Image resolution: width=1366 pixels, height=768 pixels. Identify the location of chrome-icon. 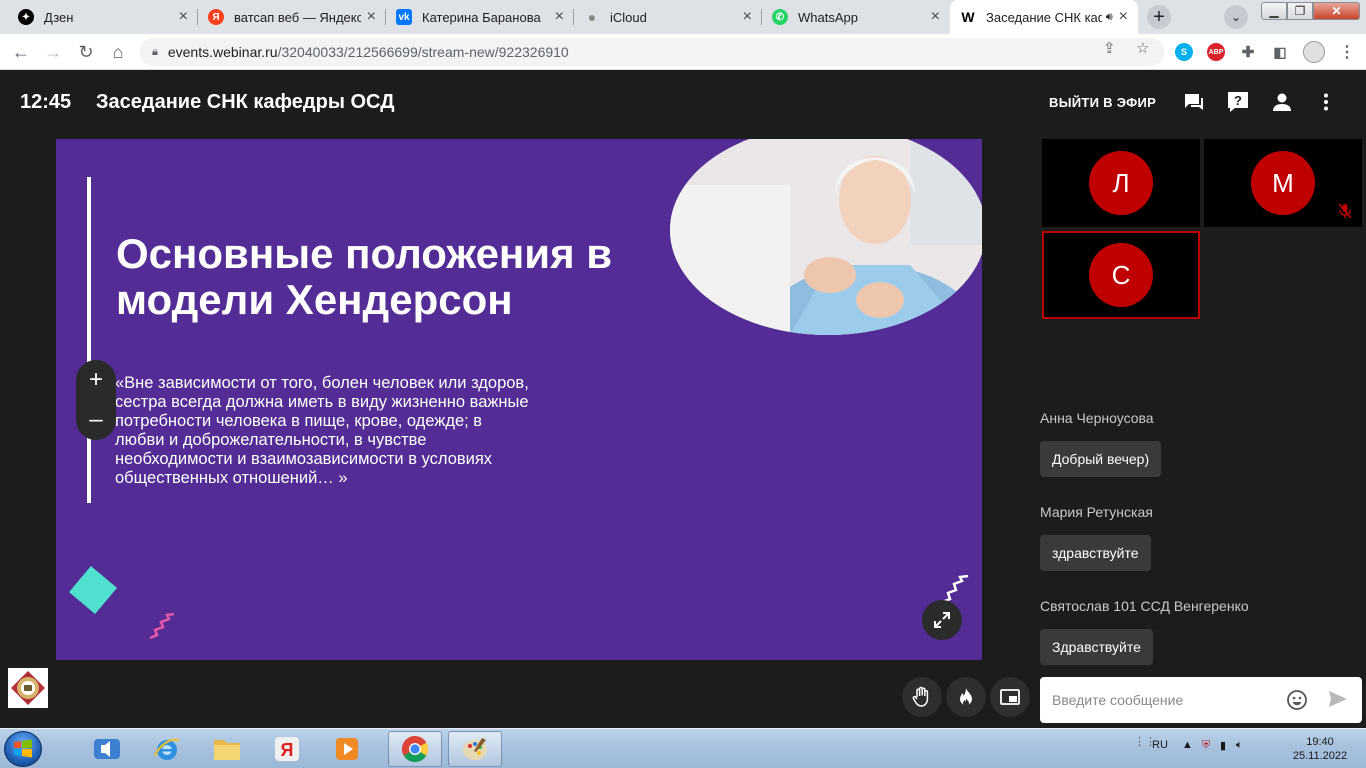
(415, 749).